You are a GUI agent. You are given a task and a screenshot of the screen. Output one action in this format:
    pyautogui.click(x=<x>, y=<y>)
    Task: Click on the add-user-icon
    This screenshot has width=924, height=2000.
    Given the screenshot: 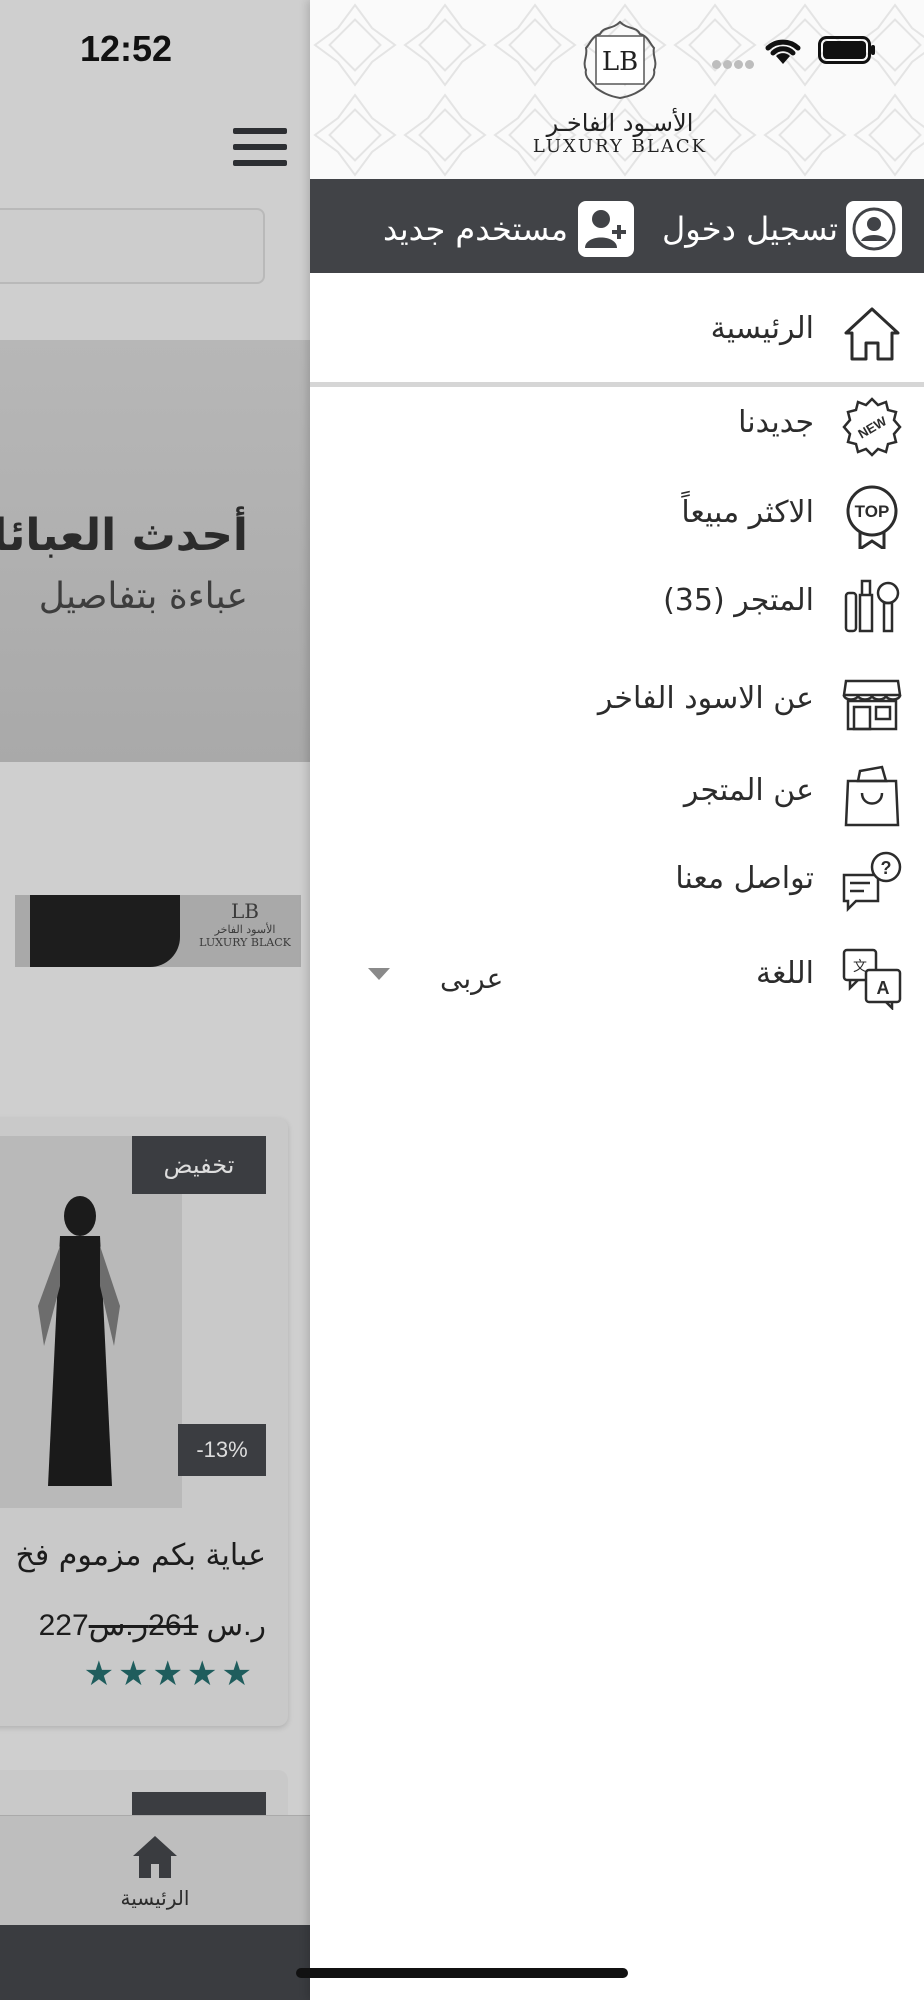 What is the action you would take?
    pyautogui.click(x=606, y=229)
    